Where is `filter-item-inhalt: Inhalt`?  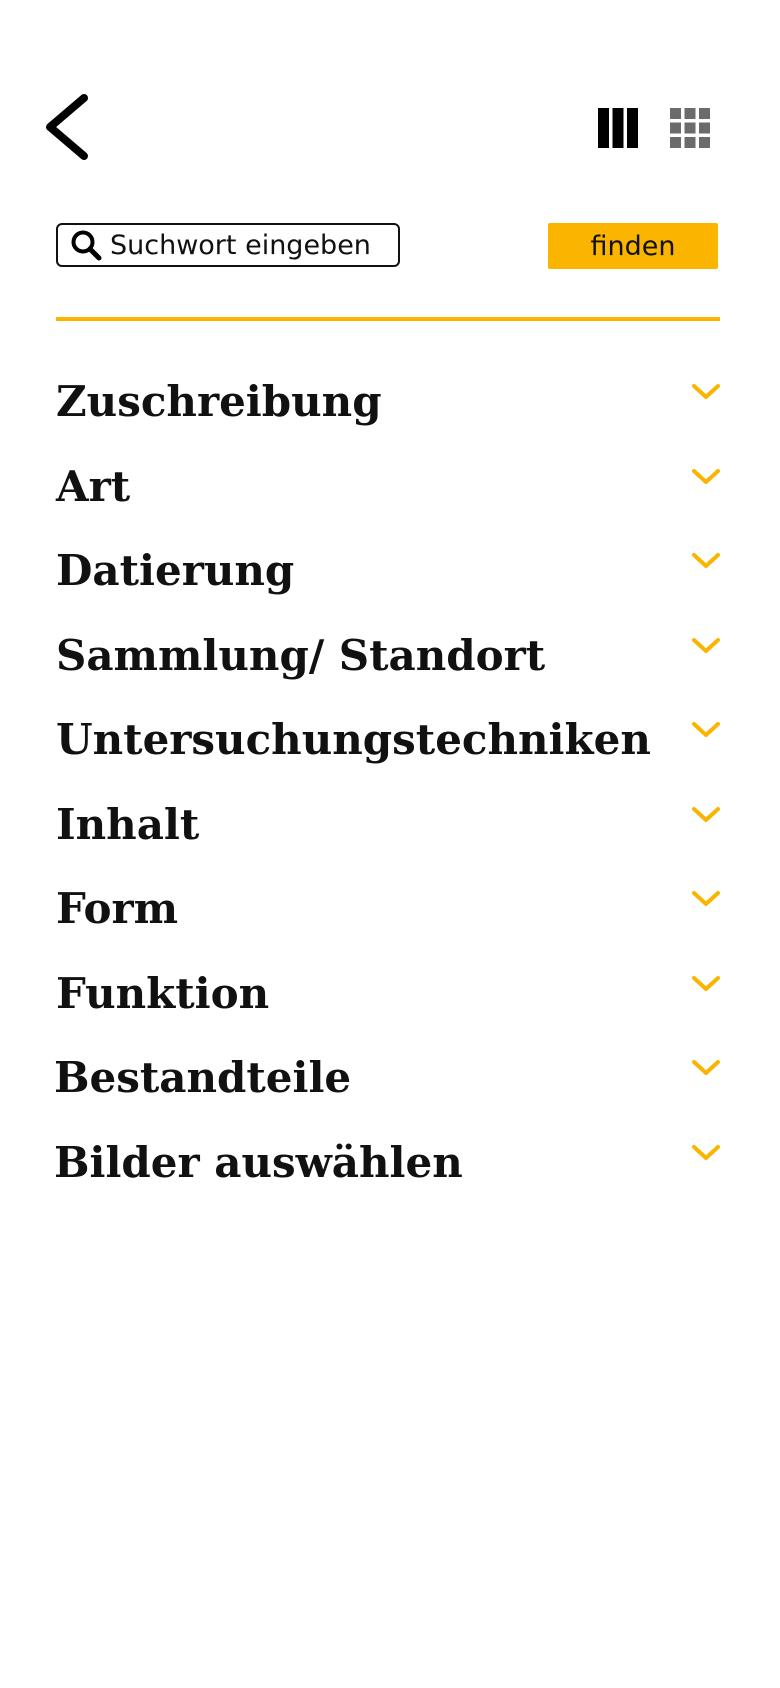
filter-item-inhalt: Inhalt is located at coordinates (390, 827).